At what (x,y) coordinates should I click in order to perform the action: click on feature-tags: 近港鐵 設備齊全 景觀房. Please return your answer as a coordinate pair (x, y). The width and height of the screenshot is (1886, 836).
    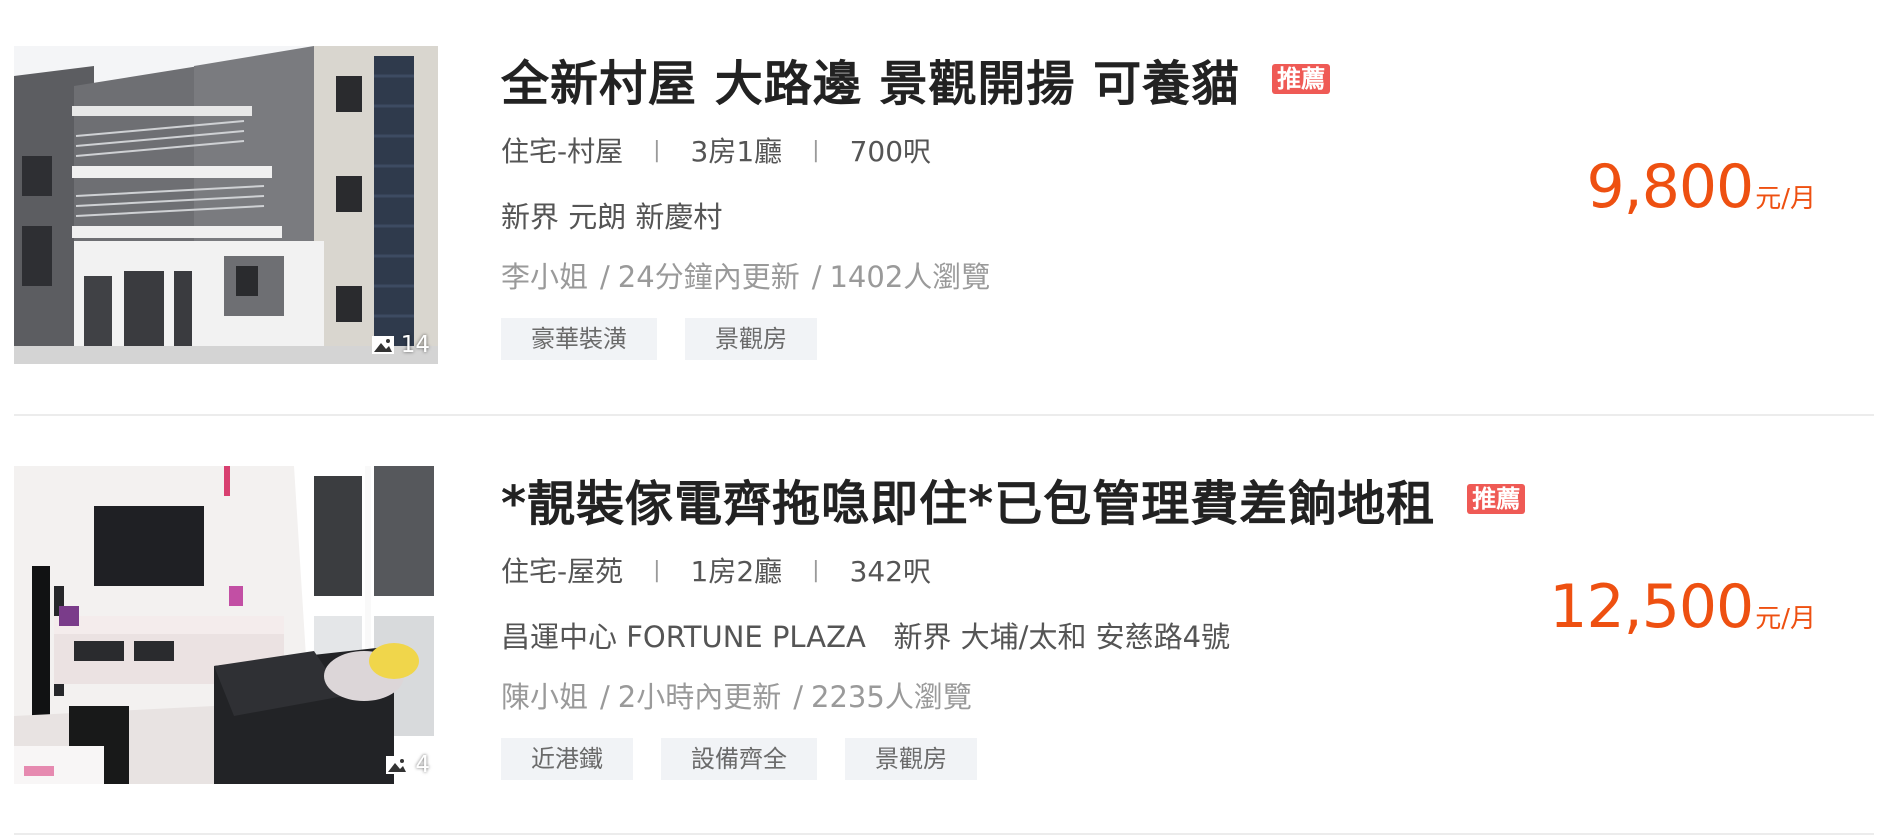
    Looking at the image, I should click on (739, 759).